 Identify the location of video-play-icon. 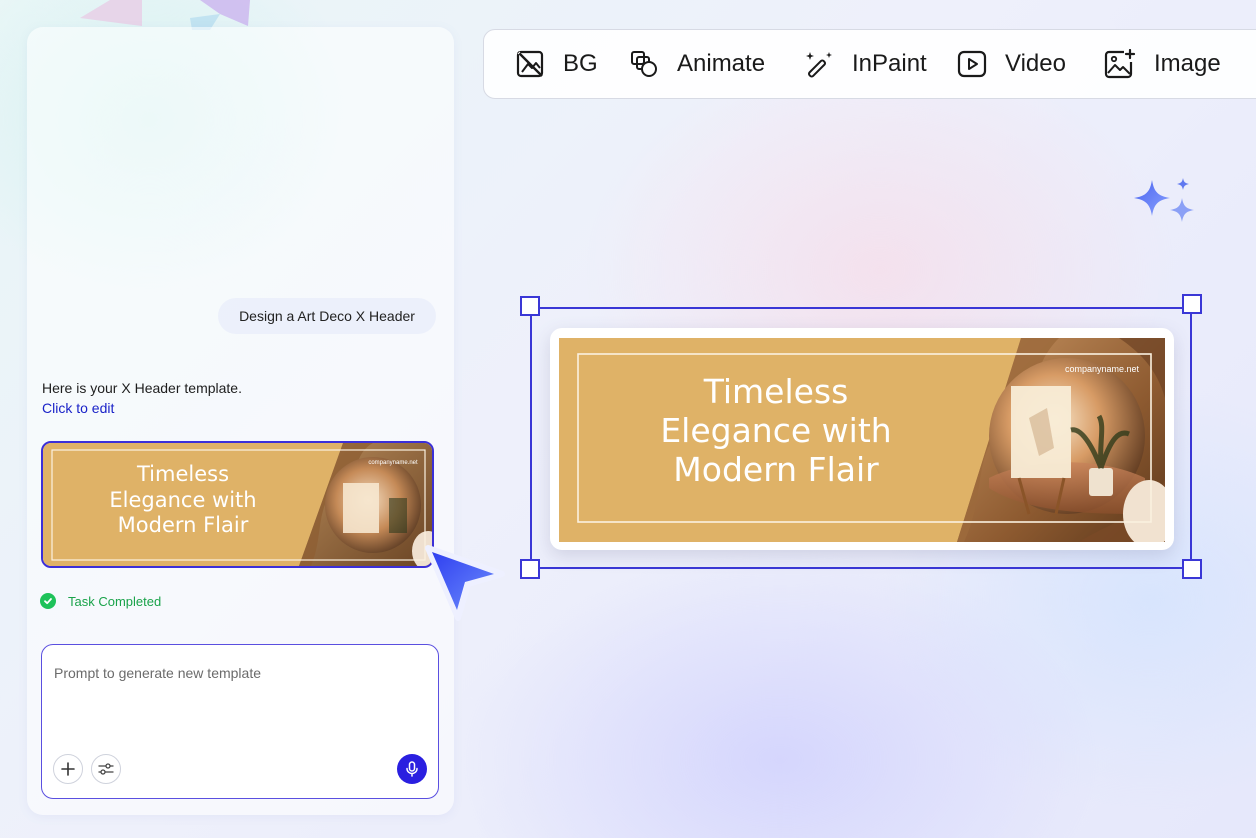
(972, 64).